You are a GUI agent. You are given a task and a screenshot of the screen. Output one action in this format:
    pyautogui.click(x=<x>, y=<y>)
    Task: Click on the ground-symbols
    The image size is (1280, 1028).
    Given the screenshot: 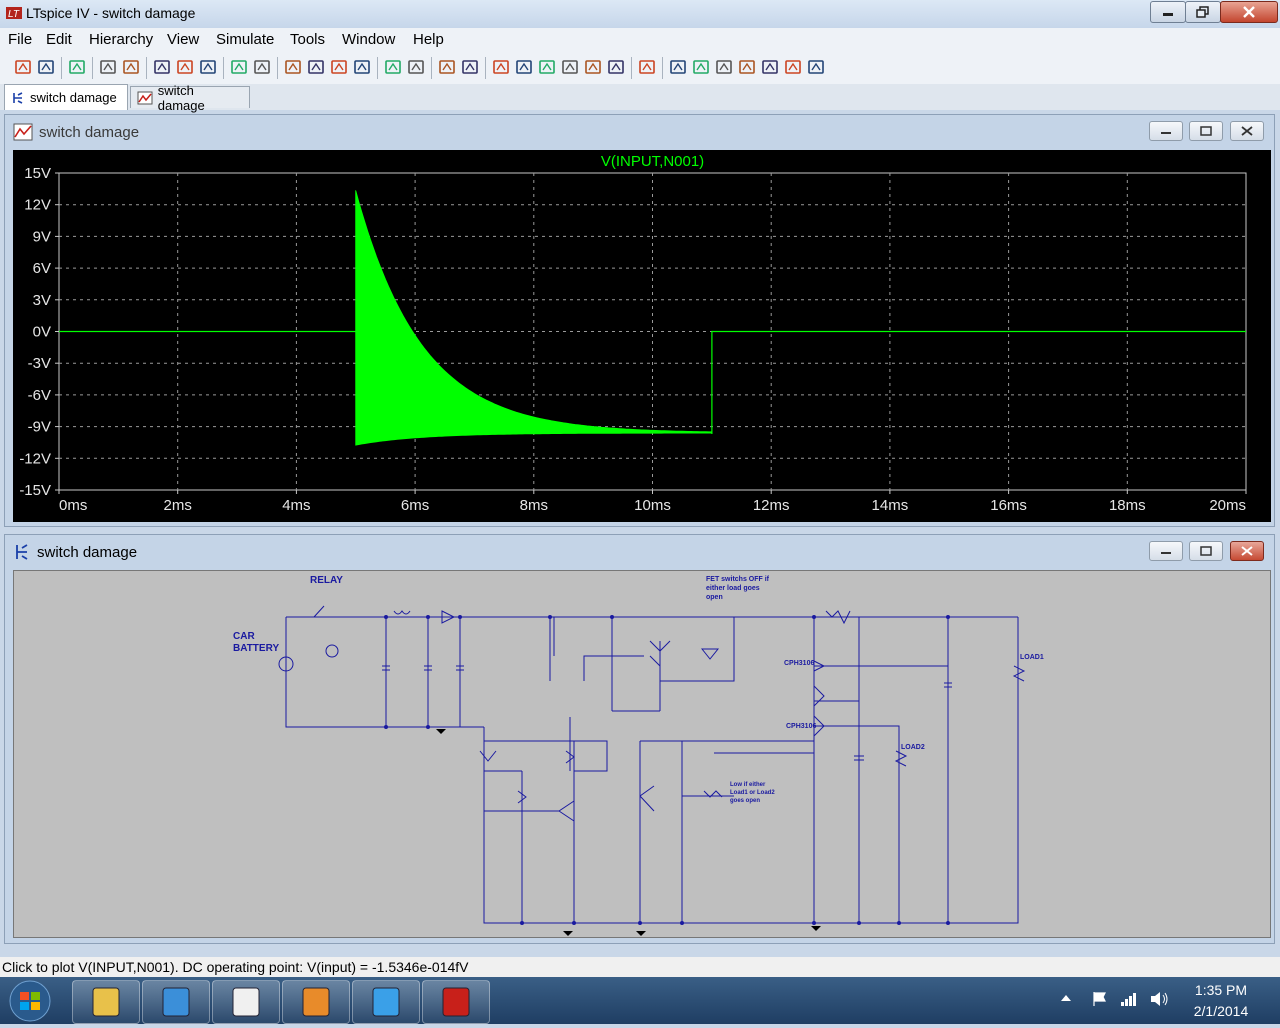 What is the action you would take?
    pyautogui.click(x=628, y=832)
    